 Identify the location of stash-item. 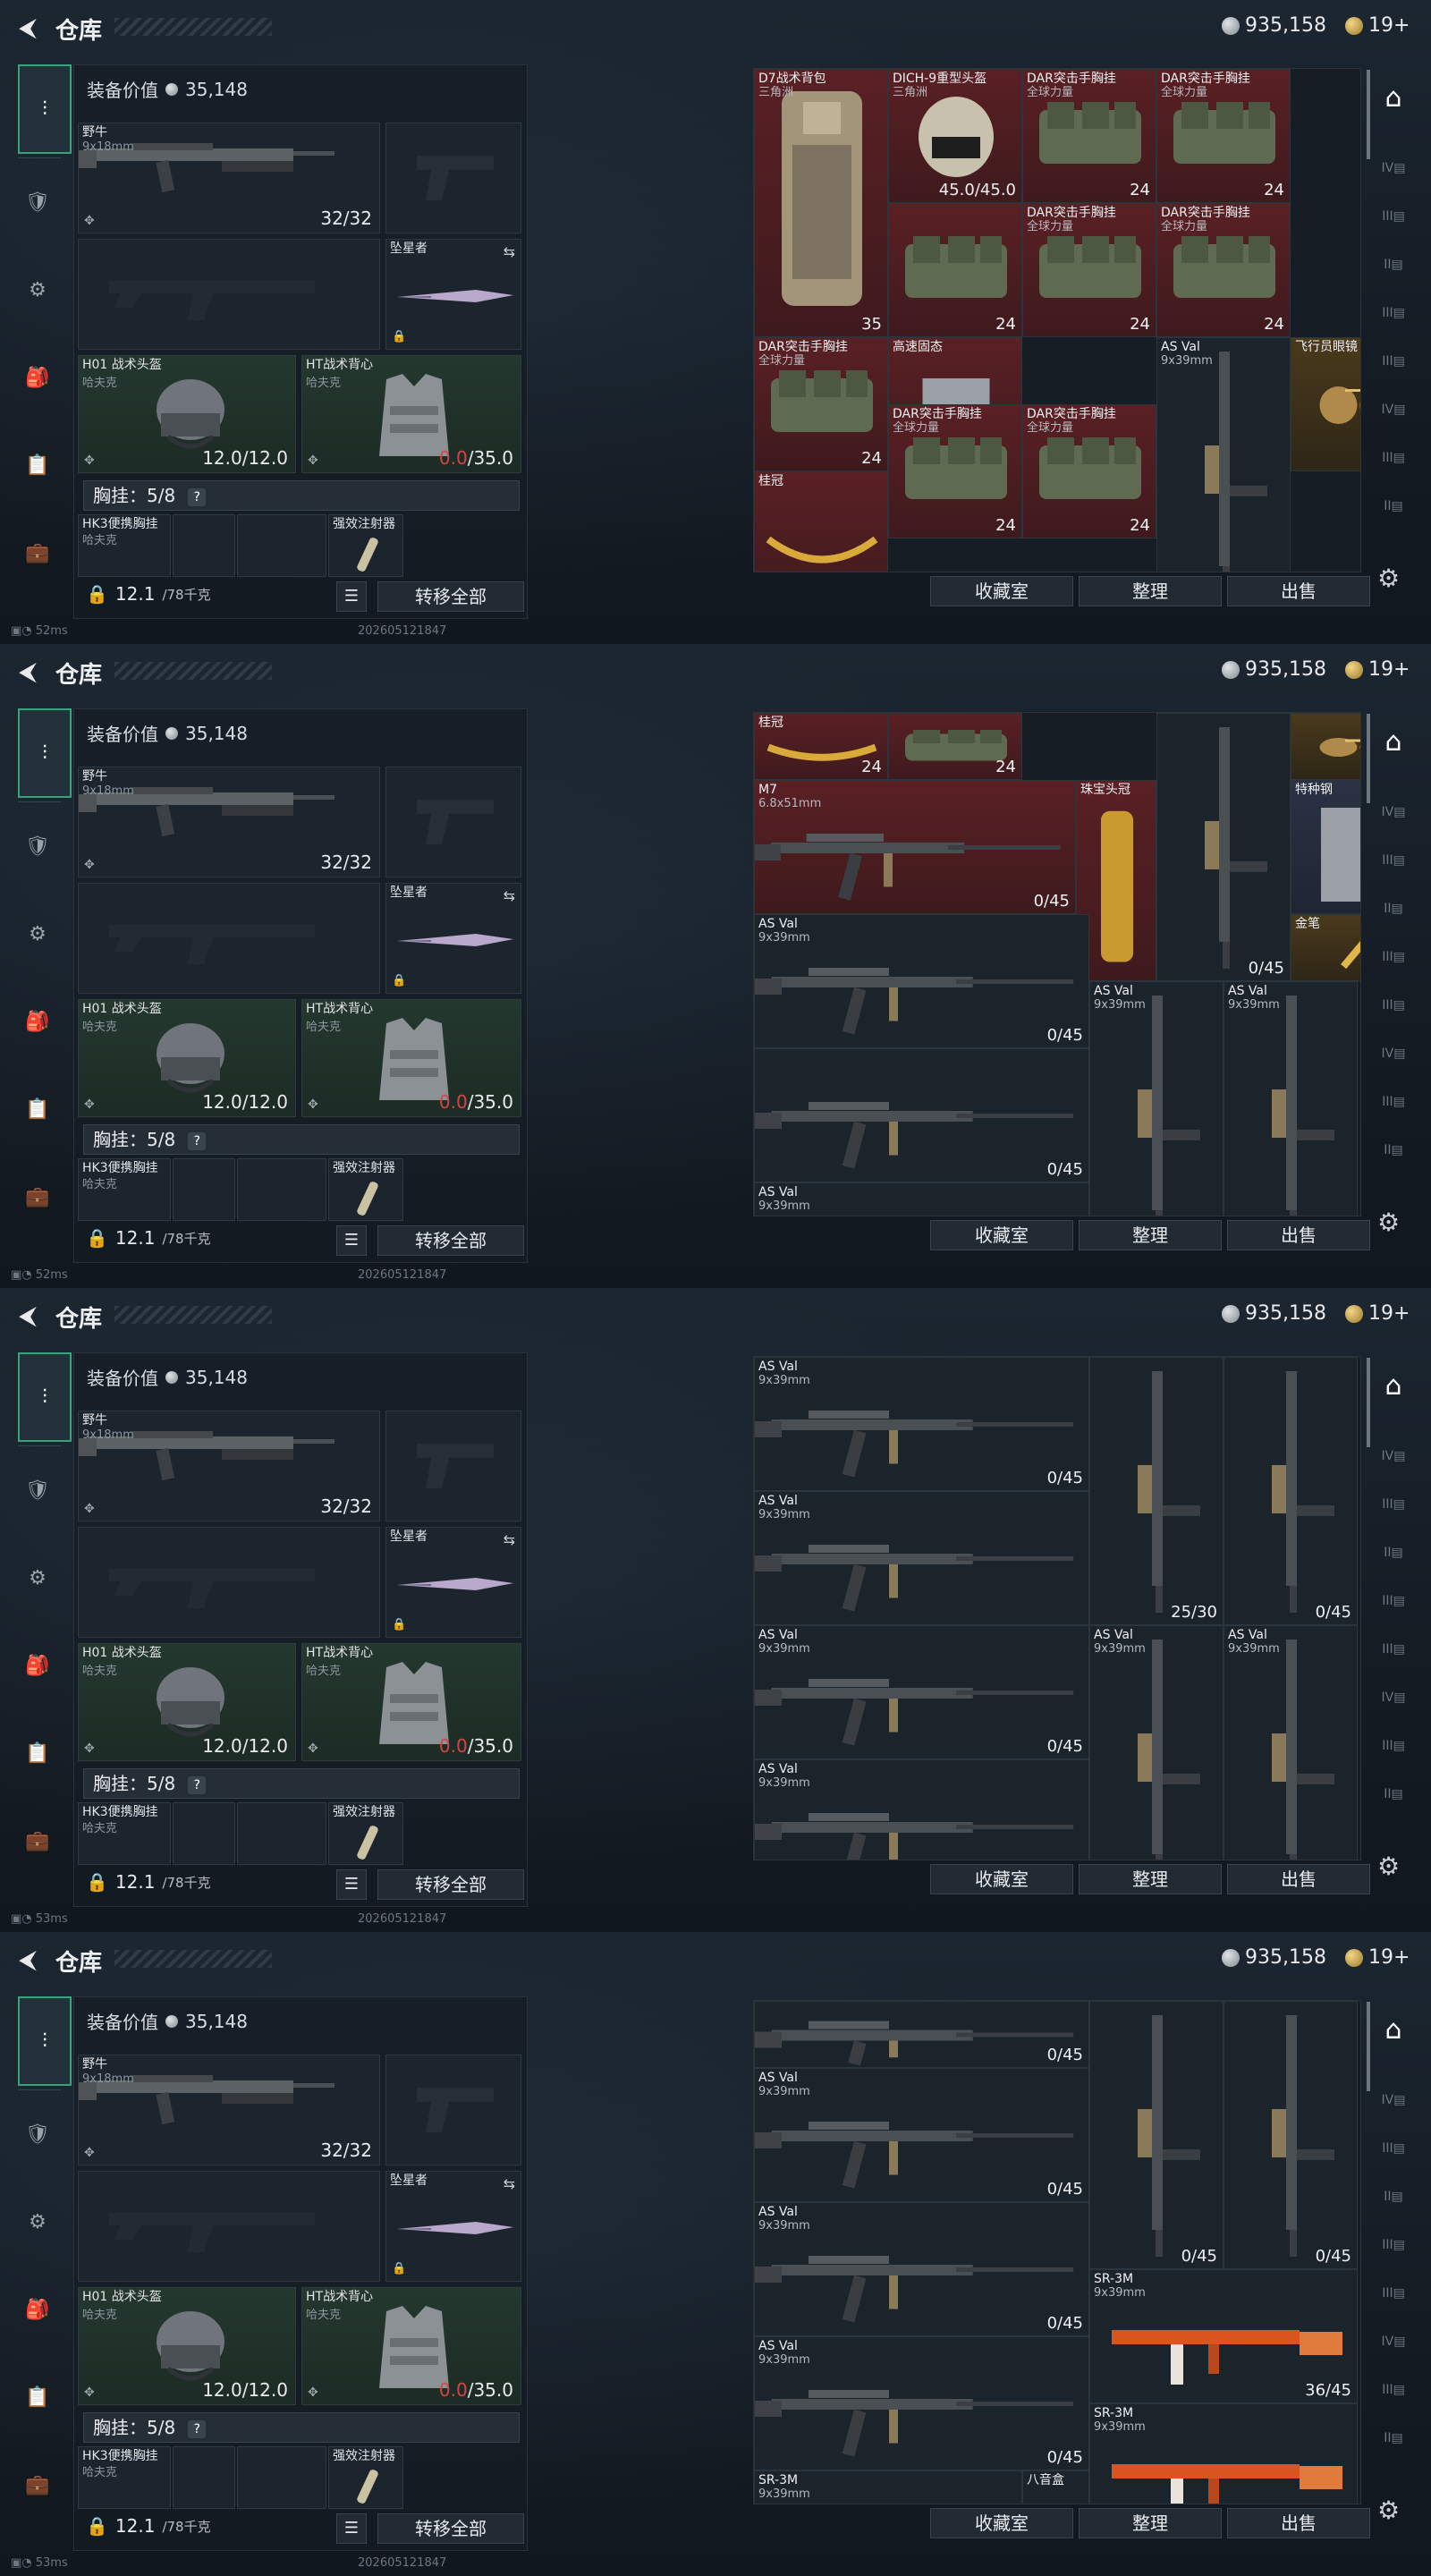
(1326, 746).